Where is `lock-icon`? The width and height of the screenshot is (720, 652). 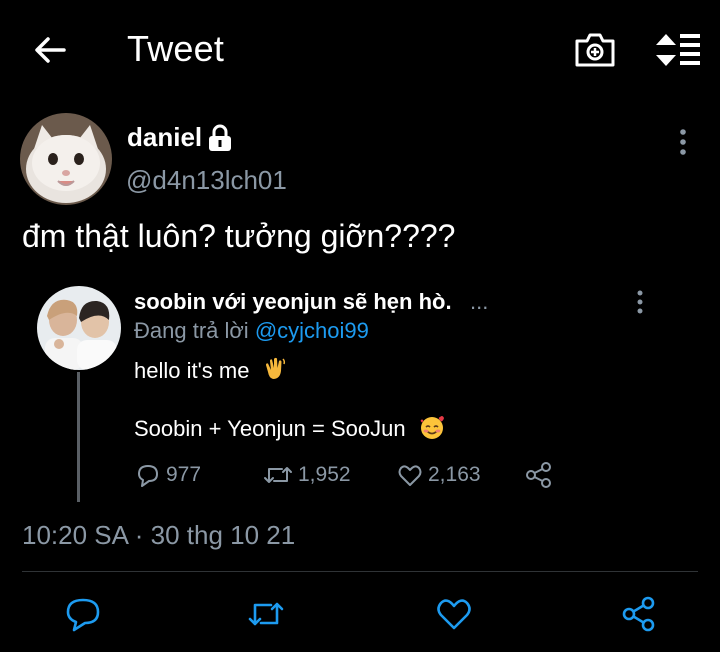 lock-icon is located at coordinates (220, 138).